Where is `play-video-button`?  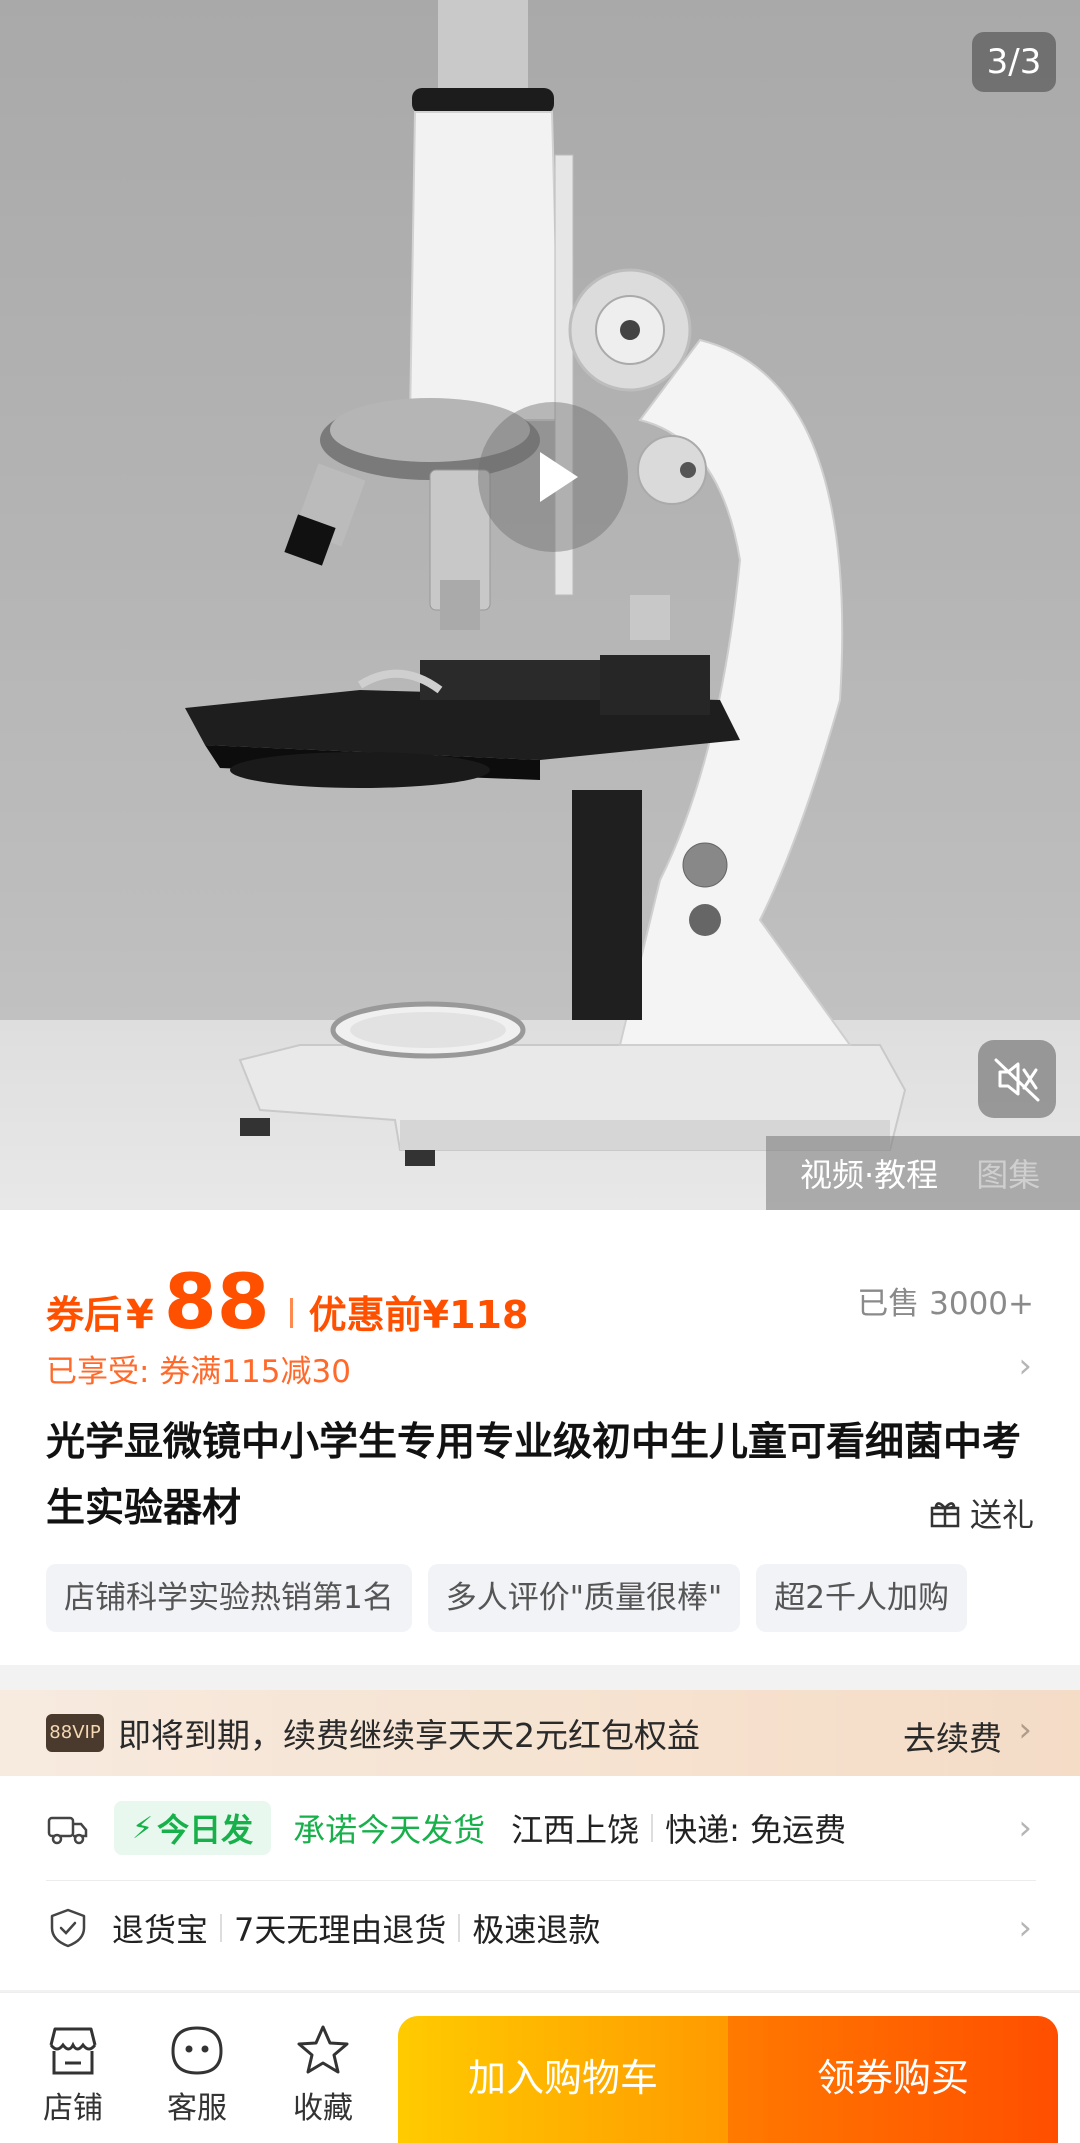 play-video-button is located at coordinates (553, 477).